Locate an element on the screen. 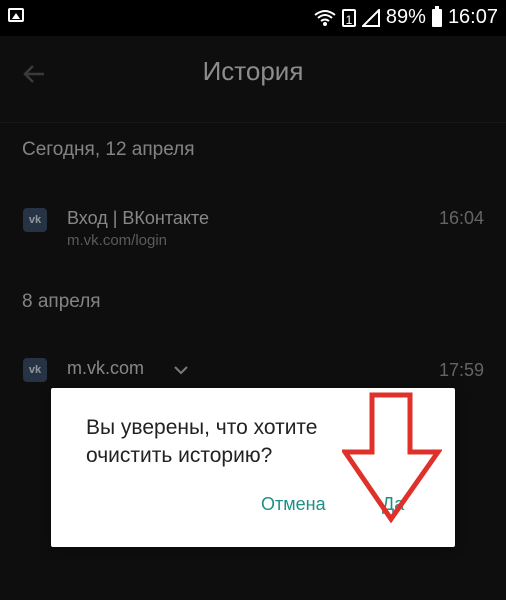 Image resolution: width=506 pixels, height=600 pixels. status-bar: 1 89% 16:07 is located at coordinates (253, 18).